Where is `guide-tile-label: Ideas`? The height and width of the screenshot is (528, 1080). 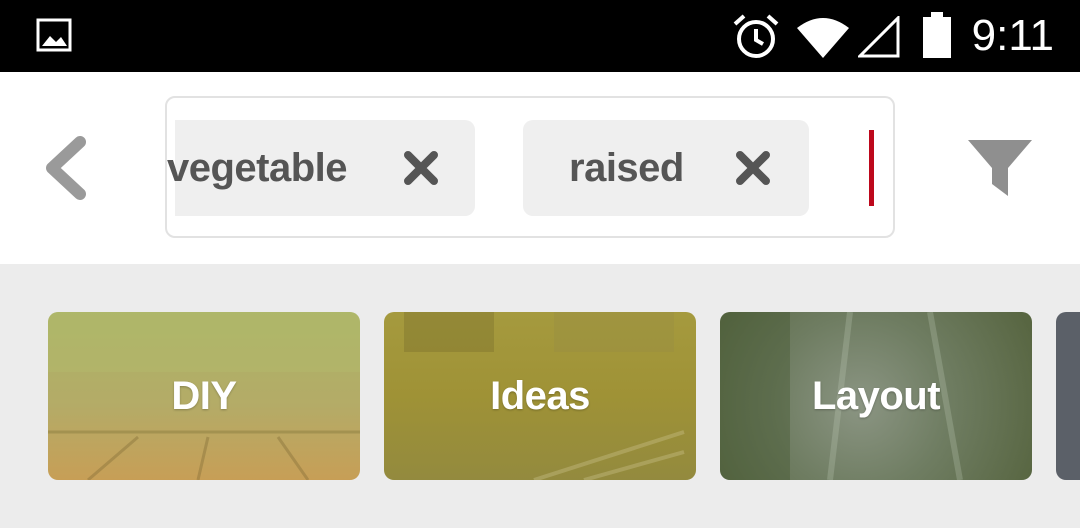
guide-tile-label: Ideas is located at coordinates (540, 395).